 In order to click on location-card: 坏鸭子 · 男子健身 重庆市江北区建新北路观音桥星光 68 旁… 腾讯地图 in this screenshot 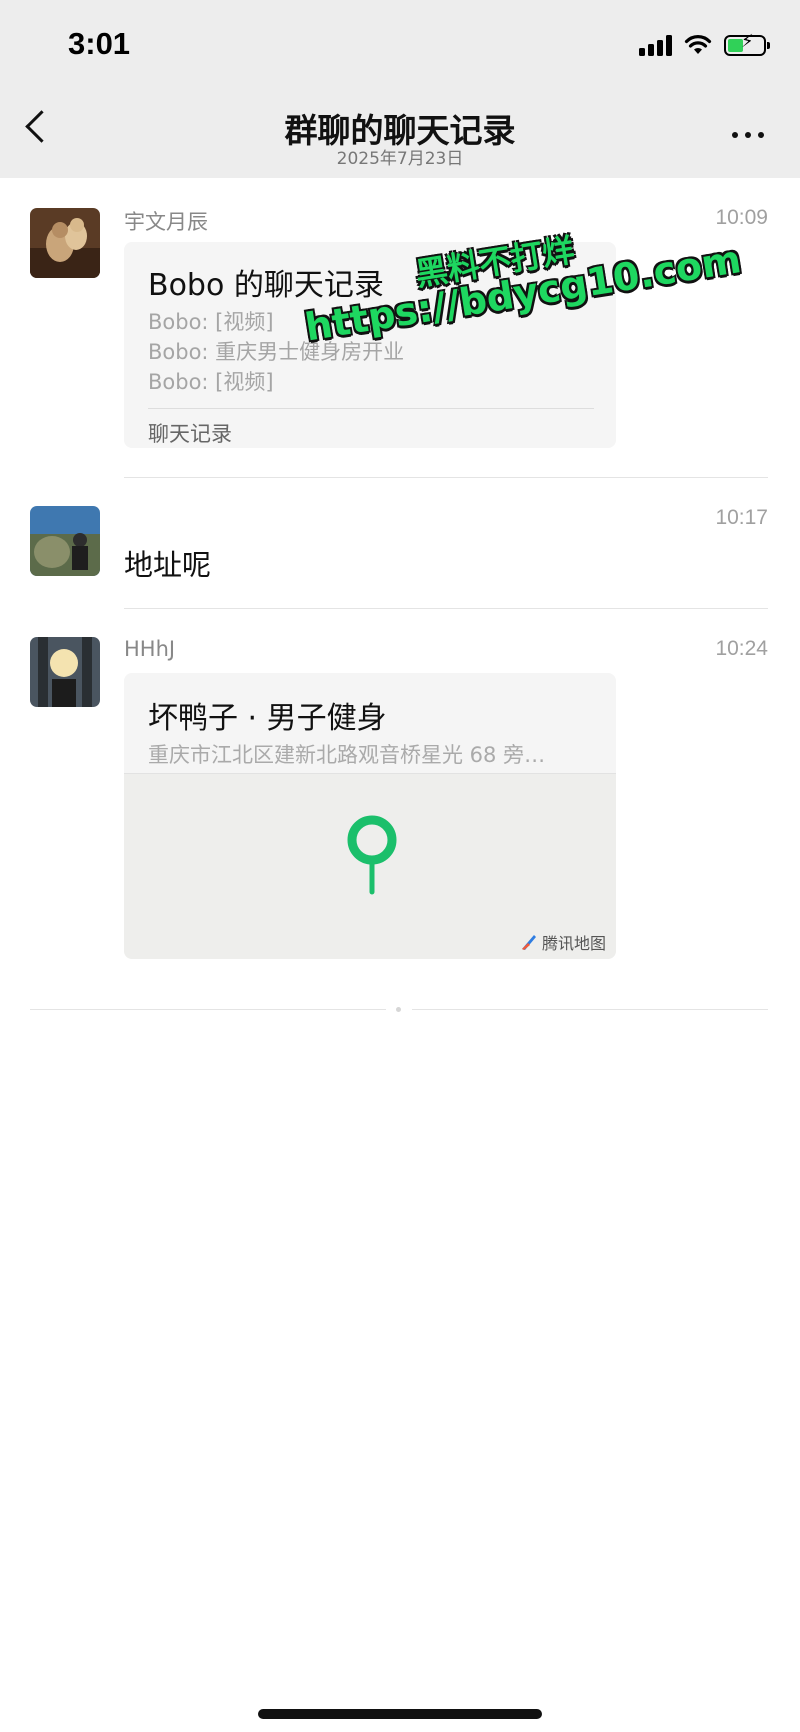, I will do `click(370, 816)`.